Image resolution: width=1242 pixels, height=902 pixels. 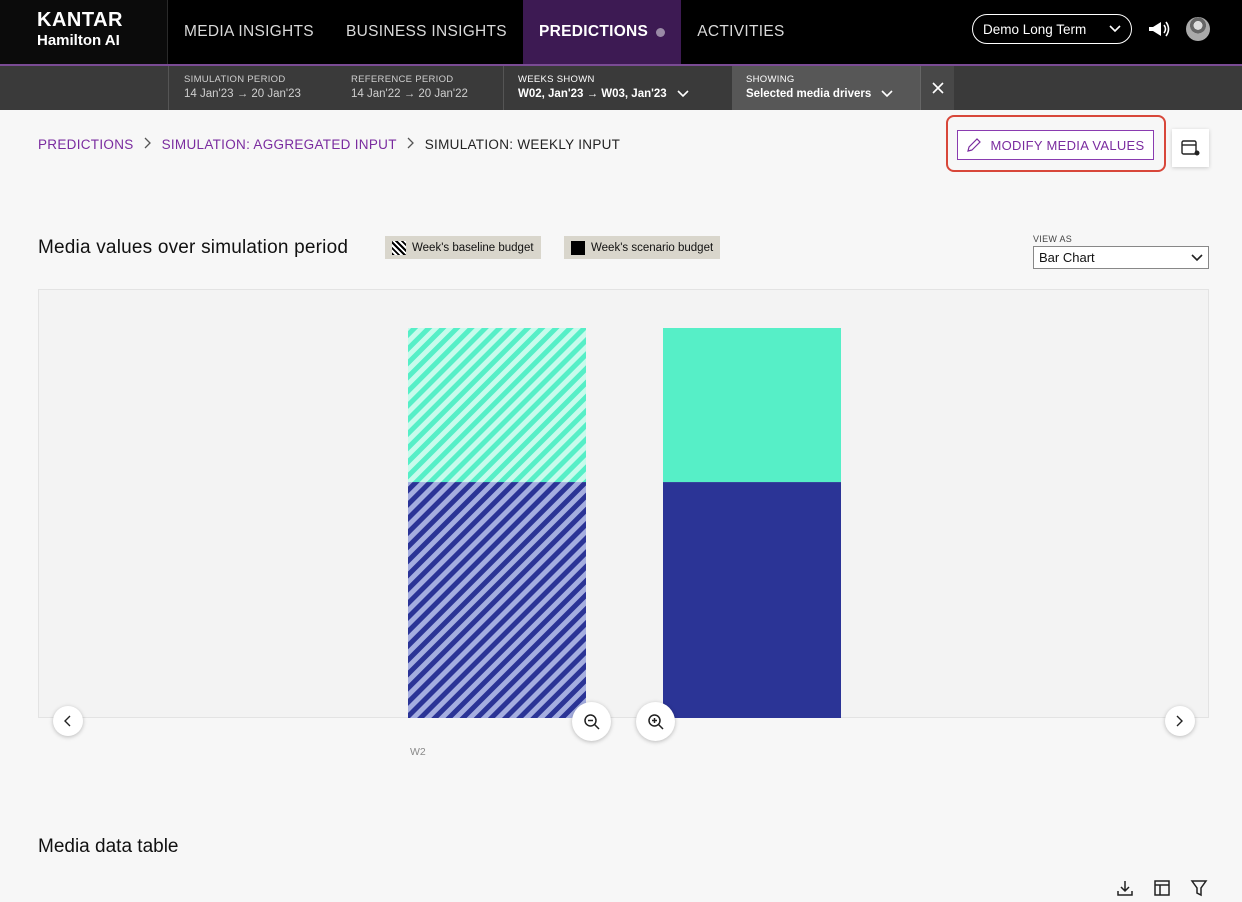 What do you see at coordinates (80, 20) in the screenshot?
I see `brand-line1: KANTAR` at bounding box center [80, 20].